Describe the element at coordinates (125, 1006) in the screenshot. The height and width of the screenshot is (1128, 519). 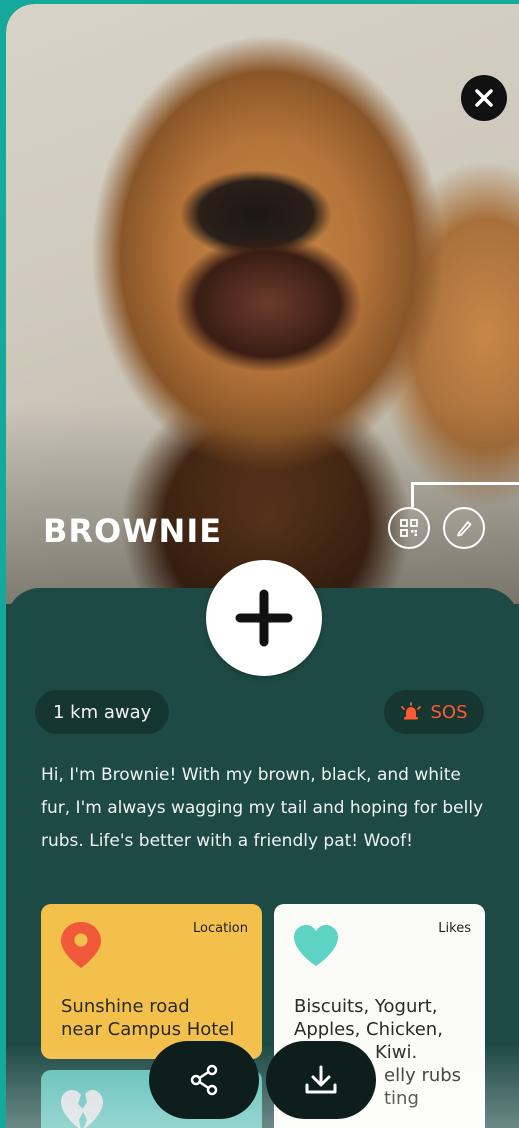
I see `location-line-1: Sunshine road` at that location.